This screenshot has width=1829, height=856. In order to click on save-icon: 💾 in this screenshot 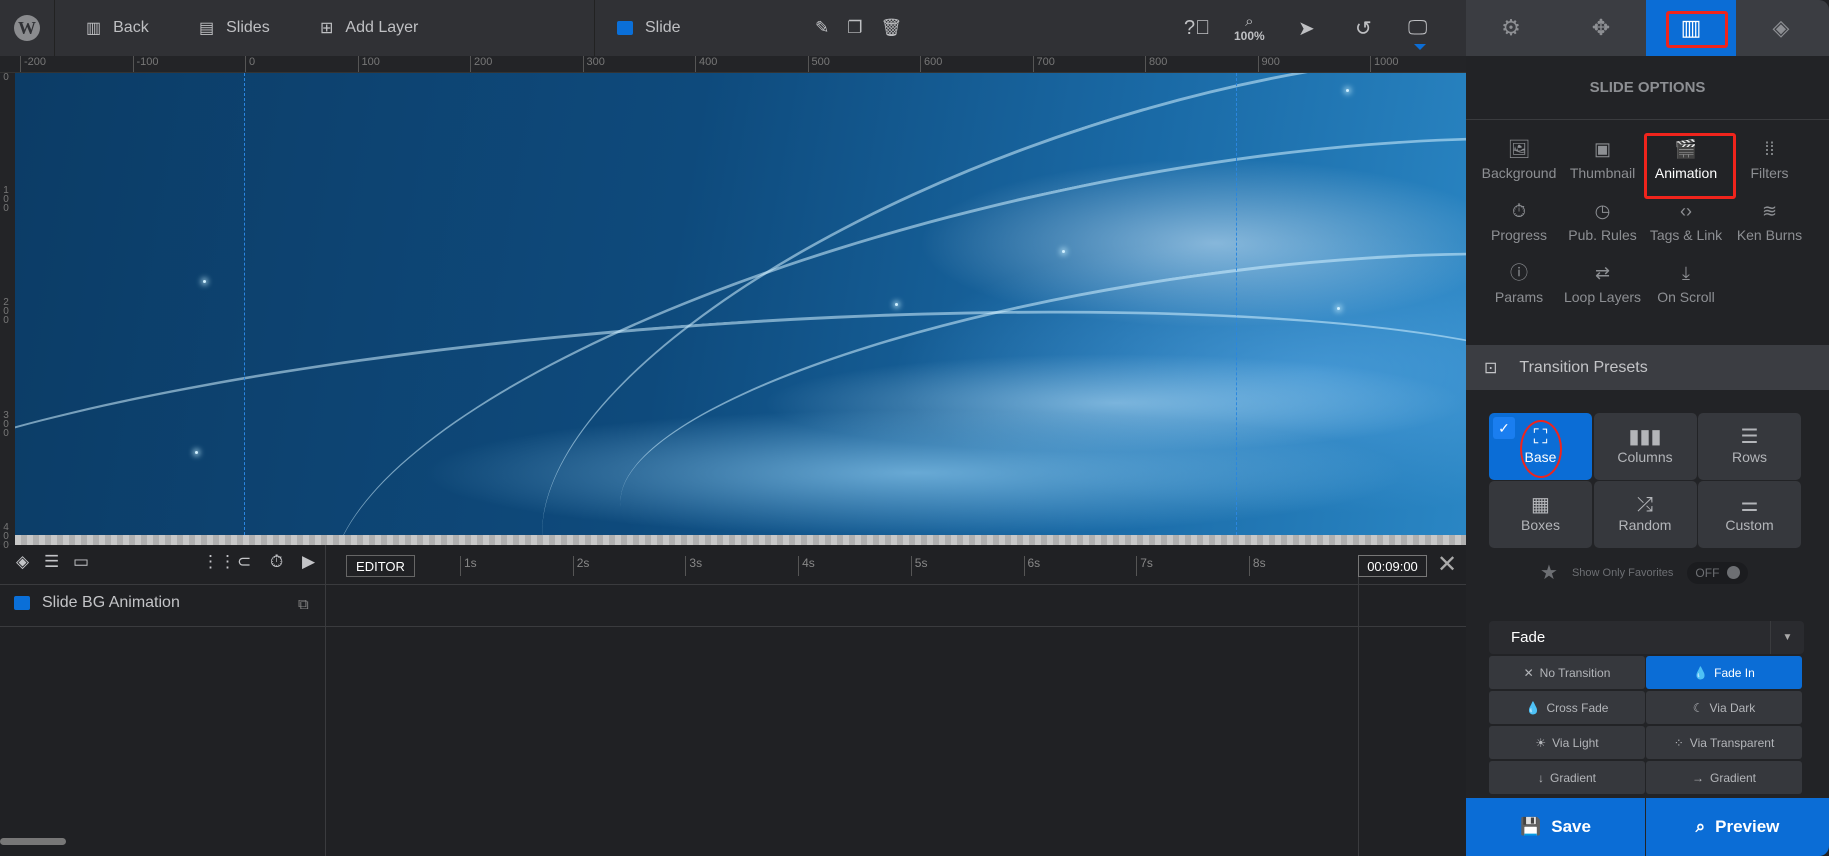, I will do `click(1531, 826)`.